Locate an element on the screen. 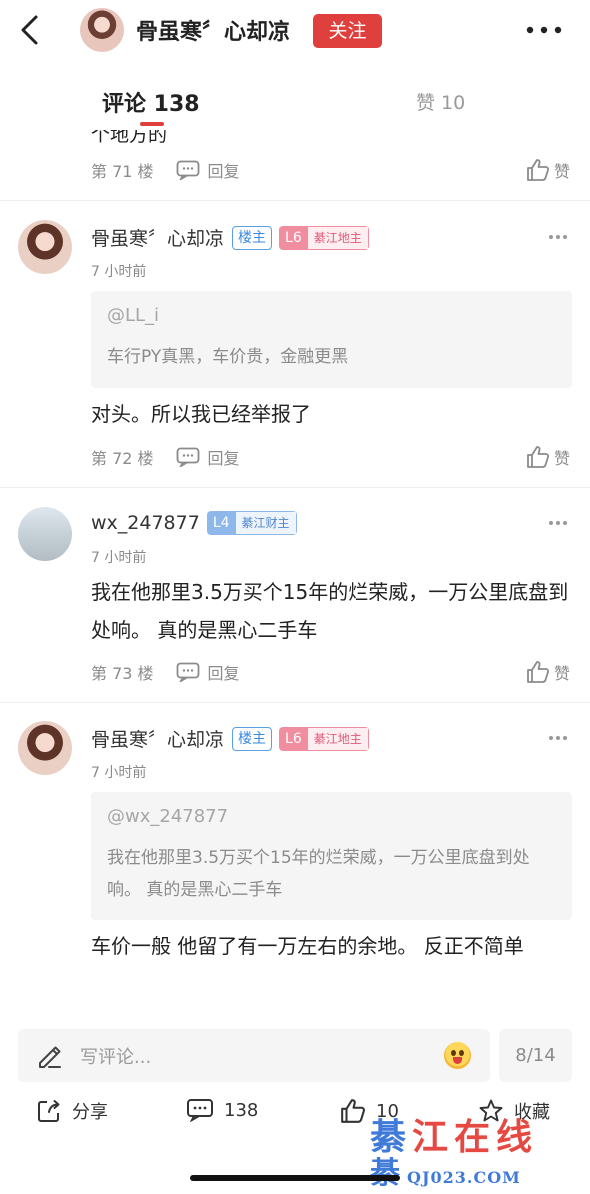  share-label: 分享 is located at coordinates (90, 1112).